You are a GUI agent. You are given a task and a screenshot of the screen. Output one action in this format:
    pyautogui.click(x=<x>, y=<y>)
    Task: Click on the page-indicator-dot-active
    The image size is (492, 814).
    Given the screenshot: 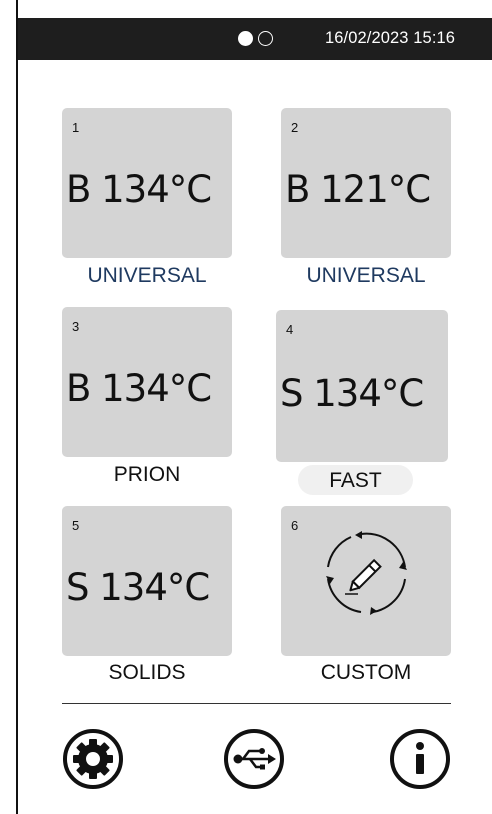 What is the action you would take?
    pyautogui.click(x=245, y=38)
    